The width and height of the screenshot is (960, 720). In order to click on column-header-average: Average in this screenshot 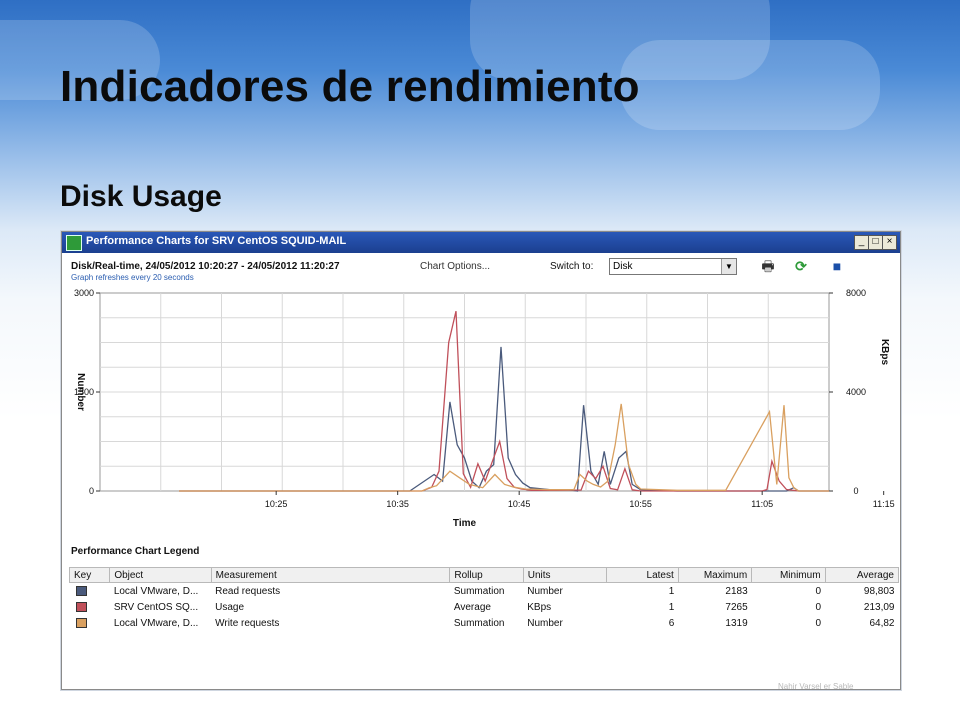, I will do `click(862, 575)`.